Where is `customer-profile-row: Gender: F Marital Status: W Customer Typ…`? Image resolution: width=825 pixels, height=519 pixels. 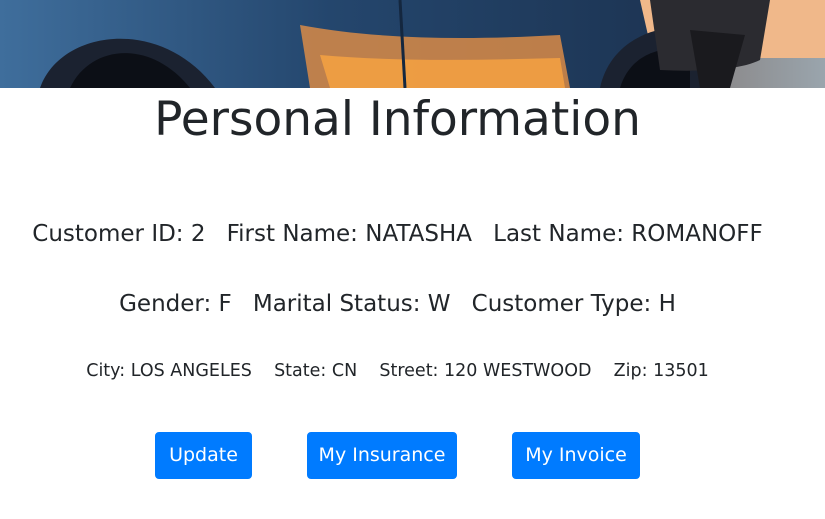
customer-profile-row: Gender: F Marital Status: W Customer Typ… is located at coordinates (397, 304).